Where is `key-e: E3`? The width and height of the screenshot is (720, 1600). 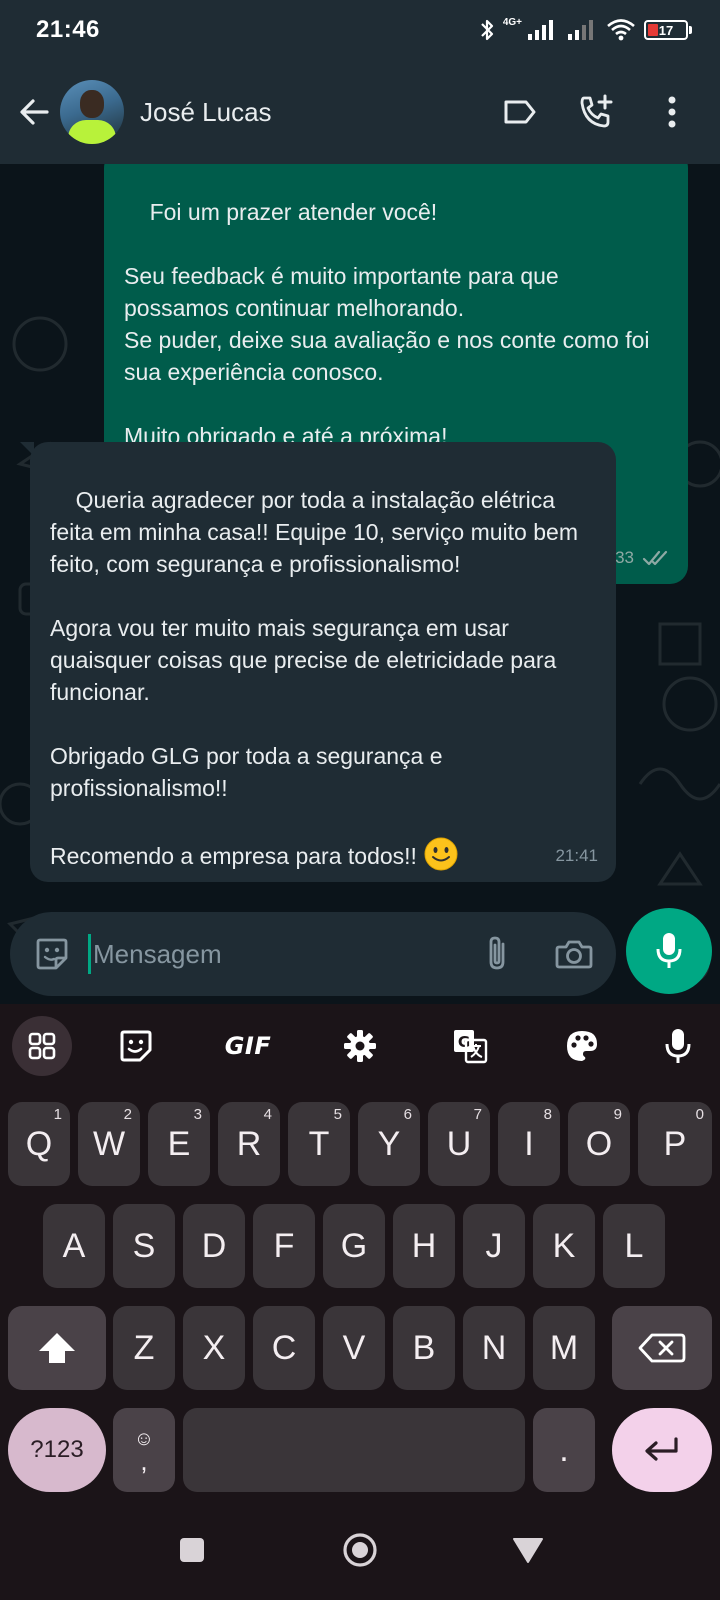
key-e: E3 is located at coordinates (179, 1144).